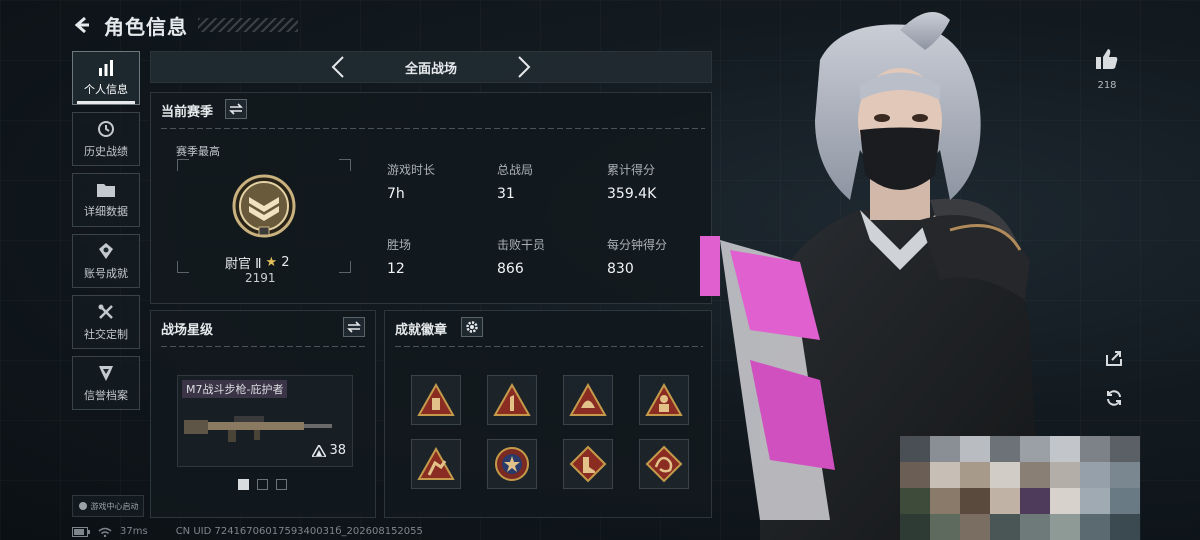 This screenshot has width=1200, height=540. I want to click on sidebar-item-label: 个人信息, so click(106, 89).